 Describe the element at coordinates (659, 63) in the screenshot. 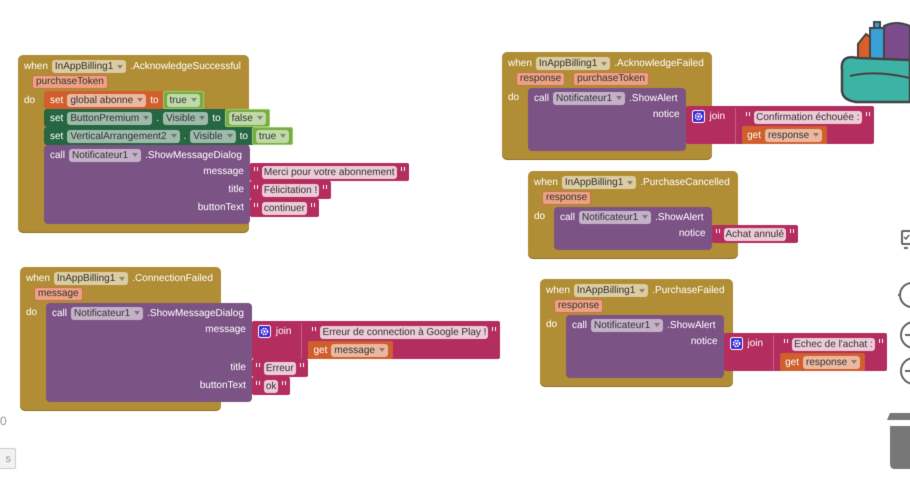

I see `event-name: .AcknowledgeFailed` at that location.